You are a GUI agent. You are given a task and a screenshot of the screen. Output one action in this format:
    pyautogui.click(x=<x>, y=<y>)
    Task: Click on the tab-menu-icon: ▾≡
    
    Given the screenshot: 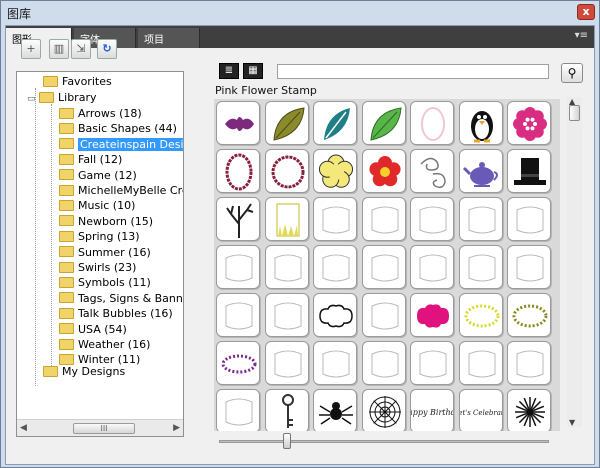 What is the action you would take?
    pyautogui.click(x=581, y=35)
    